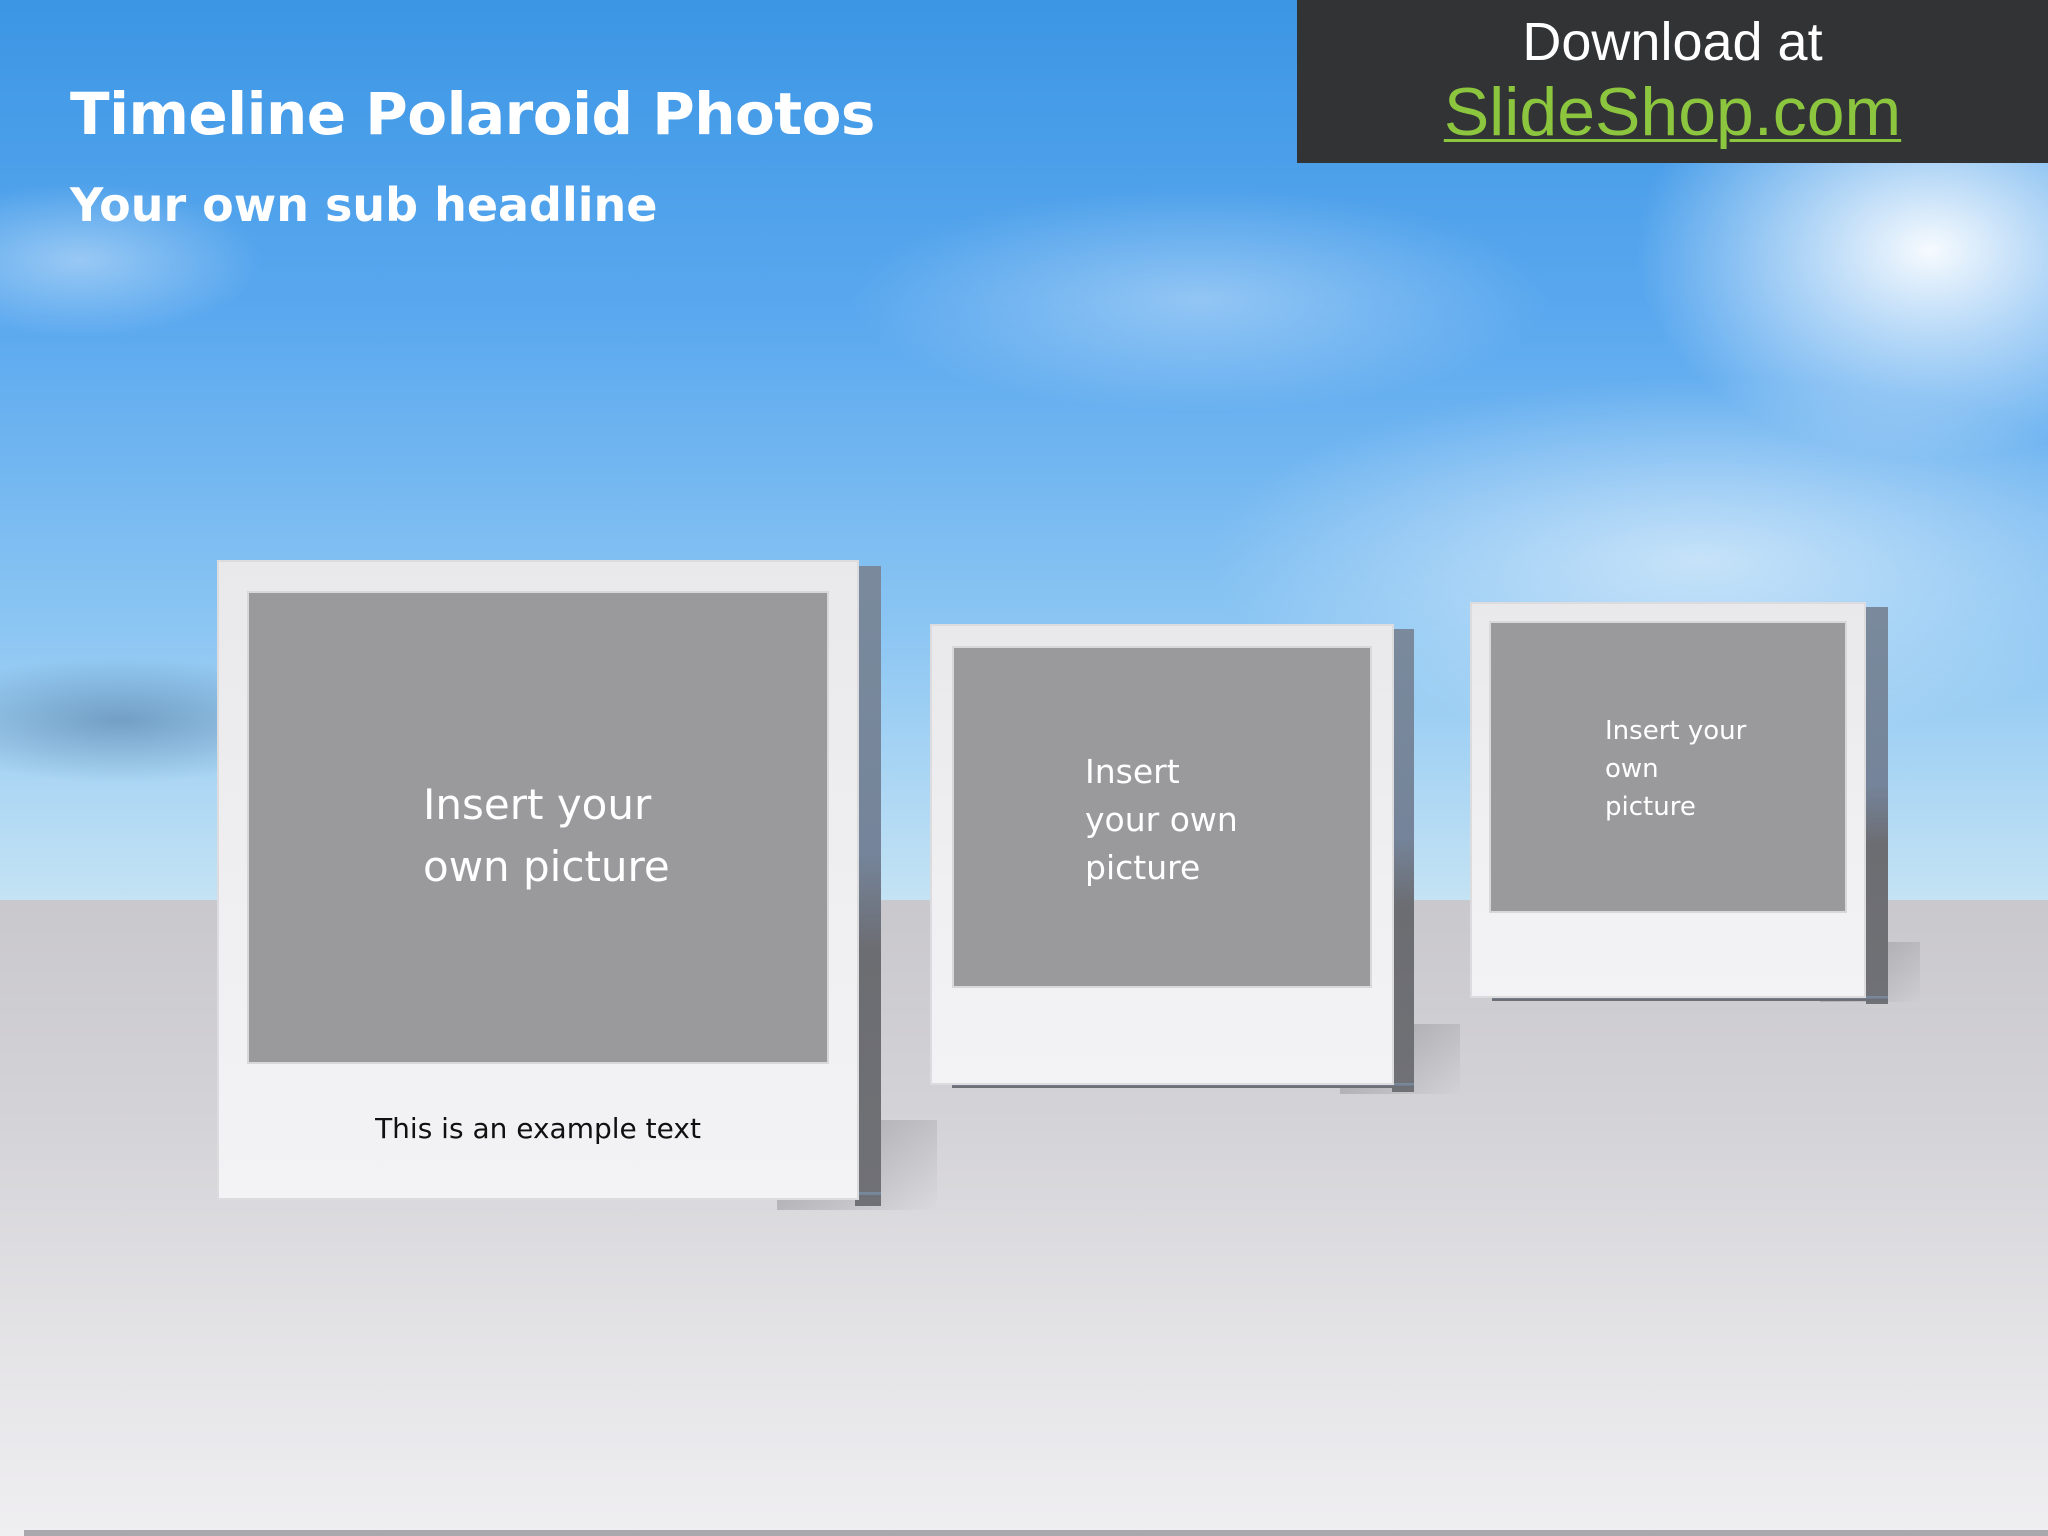  What do you see at coordinates (1672, 112) in the screenshot?
I see `slideshop-link: SlideShop.com` at bounding box center [1672, 112].